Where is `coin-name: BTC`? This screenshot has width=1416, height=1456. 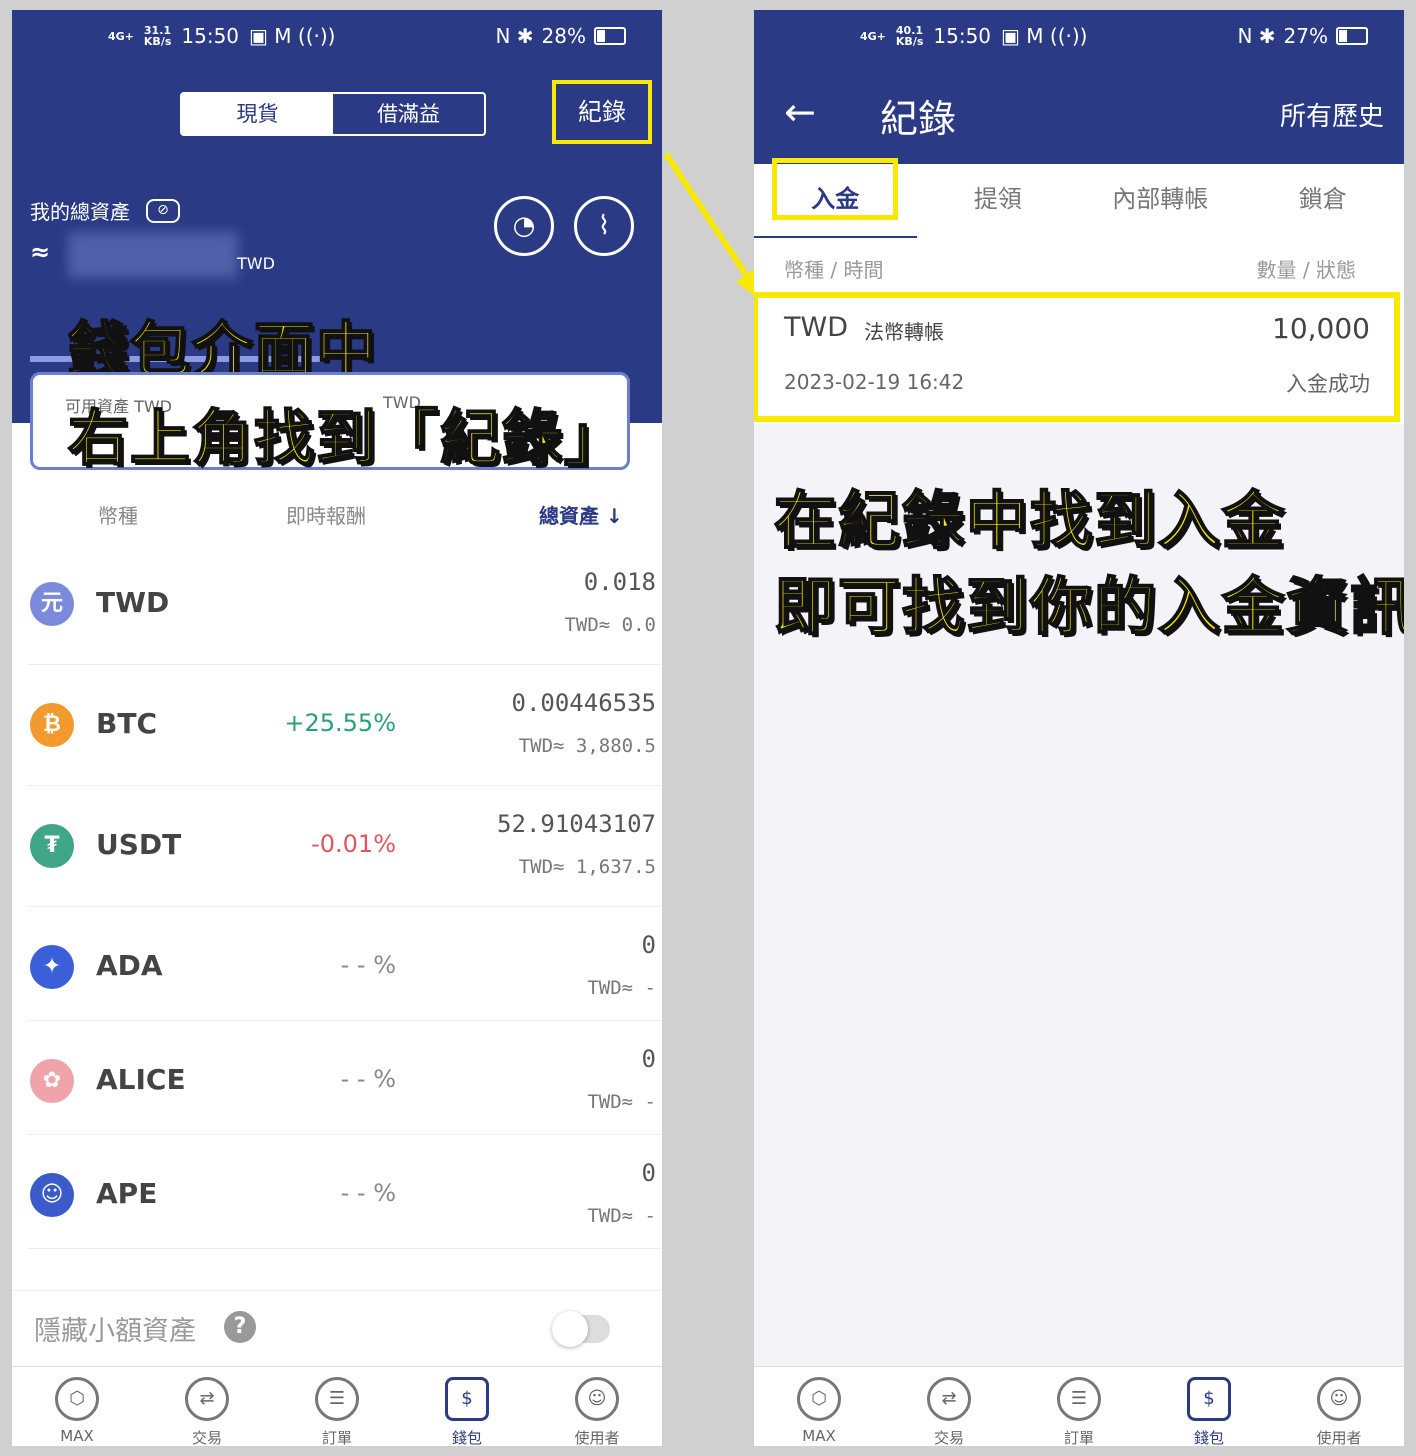 coin-name: BTC is located at coordinates (126, 723).